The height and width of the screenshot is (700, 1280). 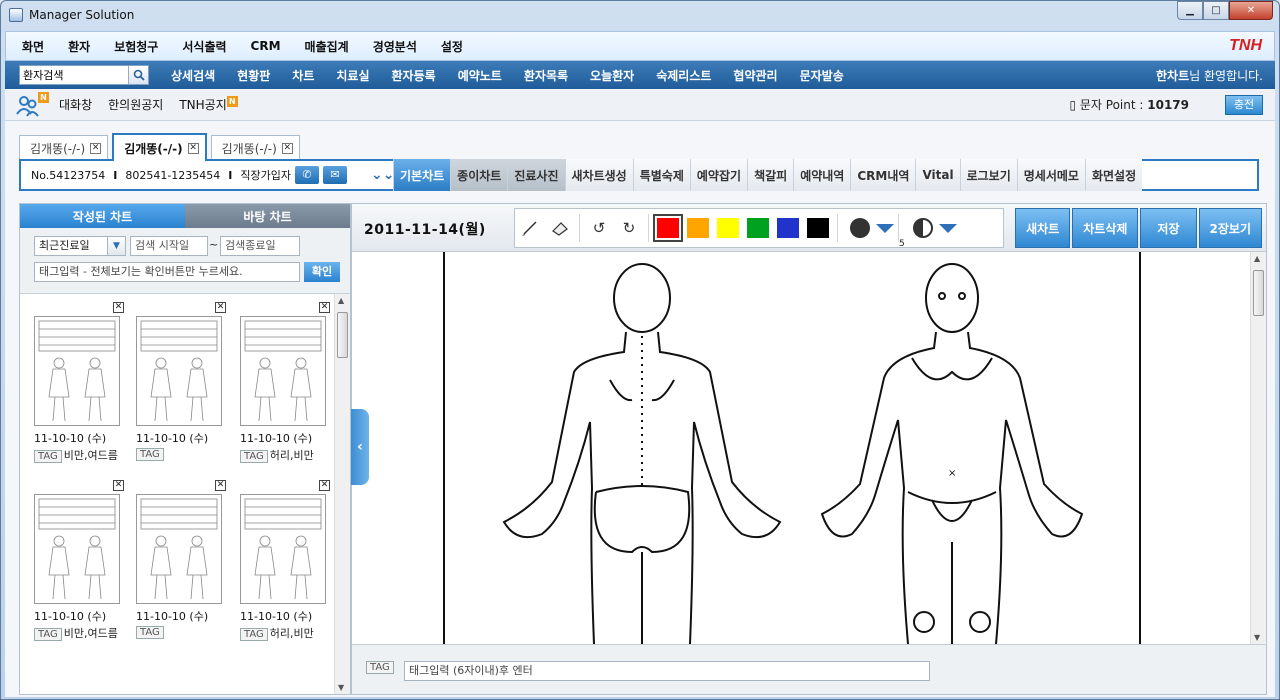 I want to click on tab-bookmark: 책갈피, so click(x=770, y=175).